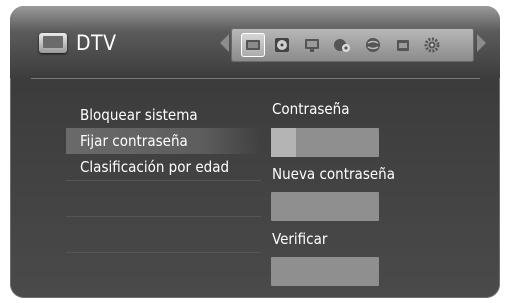 This screenshot has height=303, width=508. Describe the element at coordinates (325, 271) in the screenshot. I see `verify-password-field` at that location.